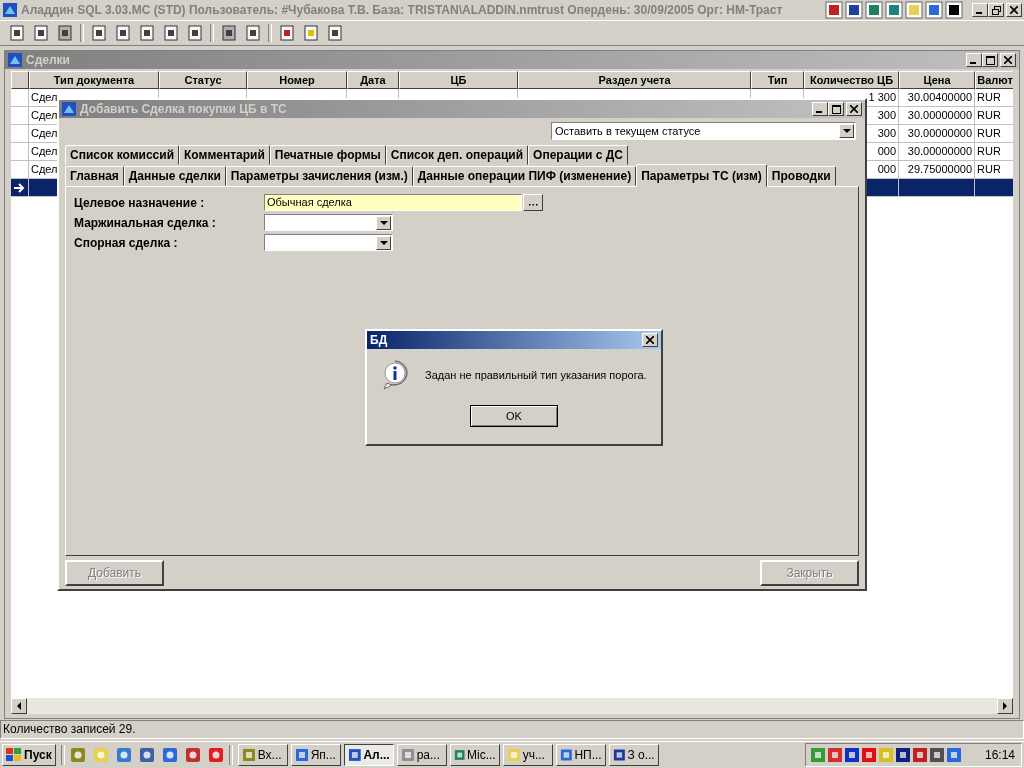  What do you see at coordinates (183, 109) in the screenshot?
I see `dialog-title: Добавить Сделка покупки ЦБ в ТС` at bounding box center [183, 109].